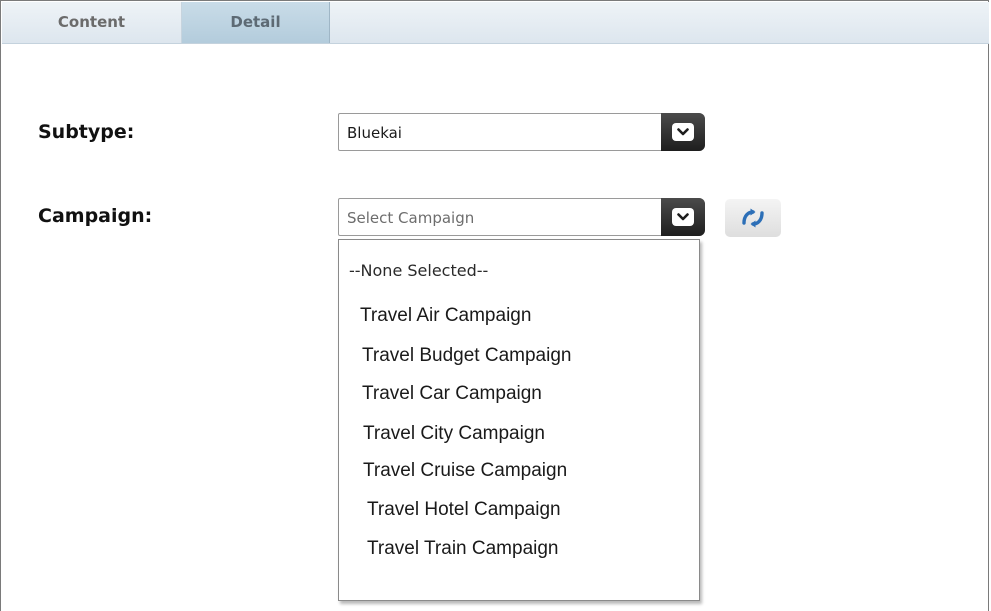  I want to click on refresh-icon, so click(753, 218).